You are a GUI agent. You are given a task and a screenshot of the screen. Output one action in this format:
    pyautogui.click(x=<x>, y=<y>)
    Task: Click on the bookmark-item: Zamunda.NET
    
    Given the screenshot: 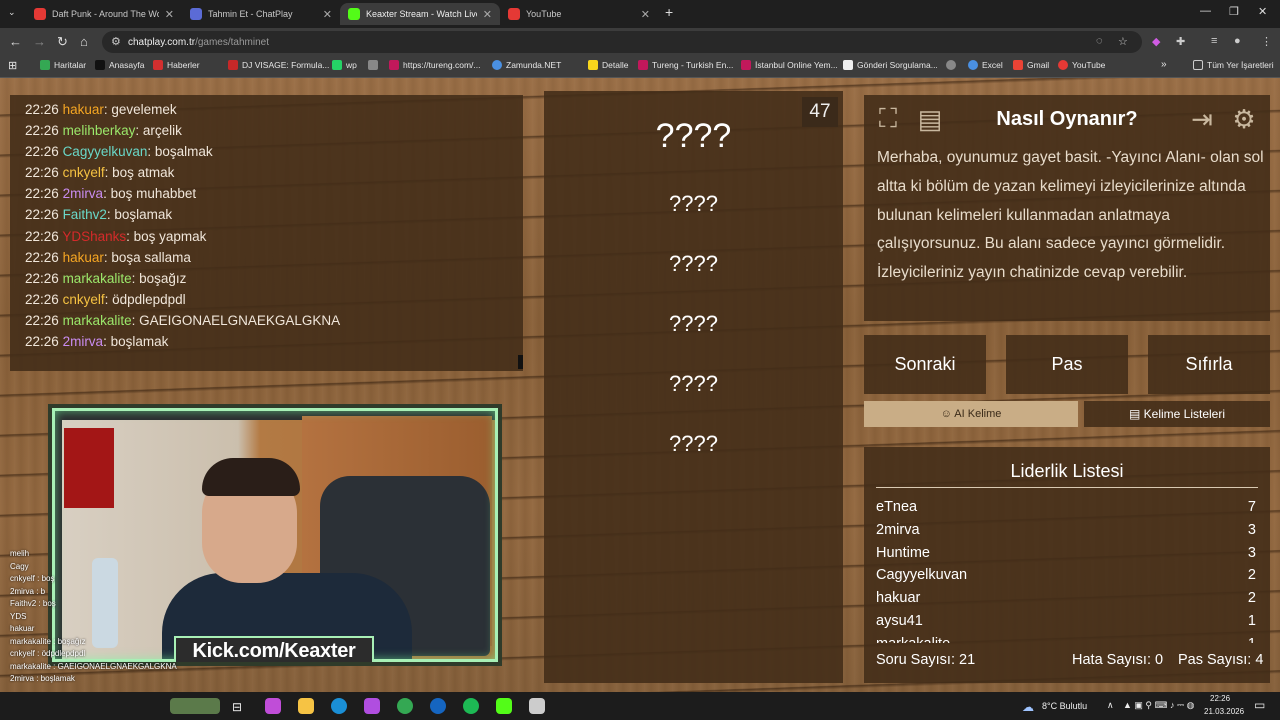 What is the action you would take?
    pyautogui.click(x=526, y=65)
    